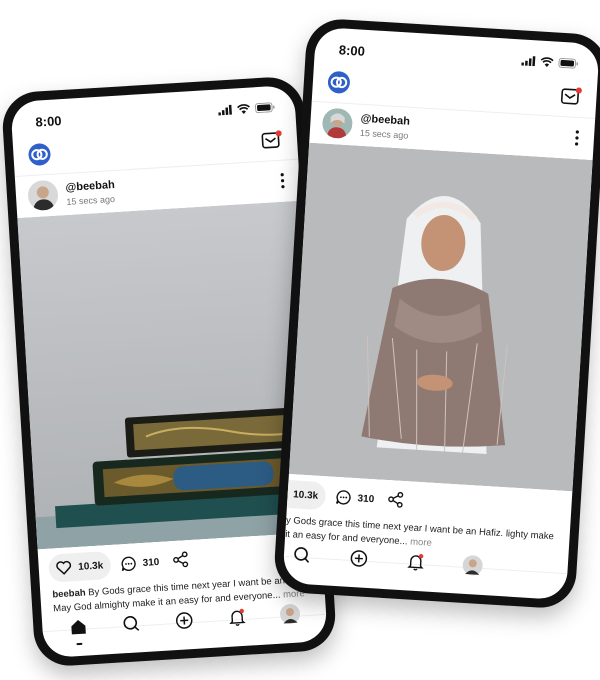 The height and width of the screenshot is (680, 600). Describe the element at coordinates (155, 149) in the screenshot. I see `app-header` at that location.